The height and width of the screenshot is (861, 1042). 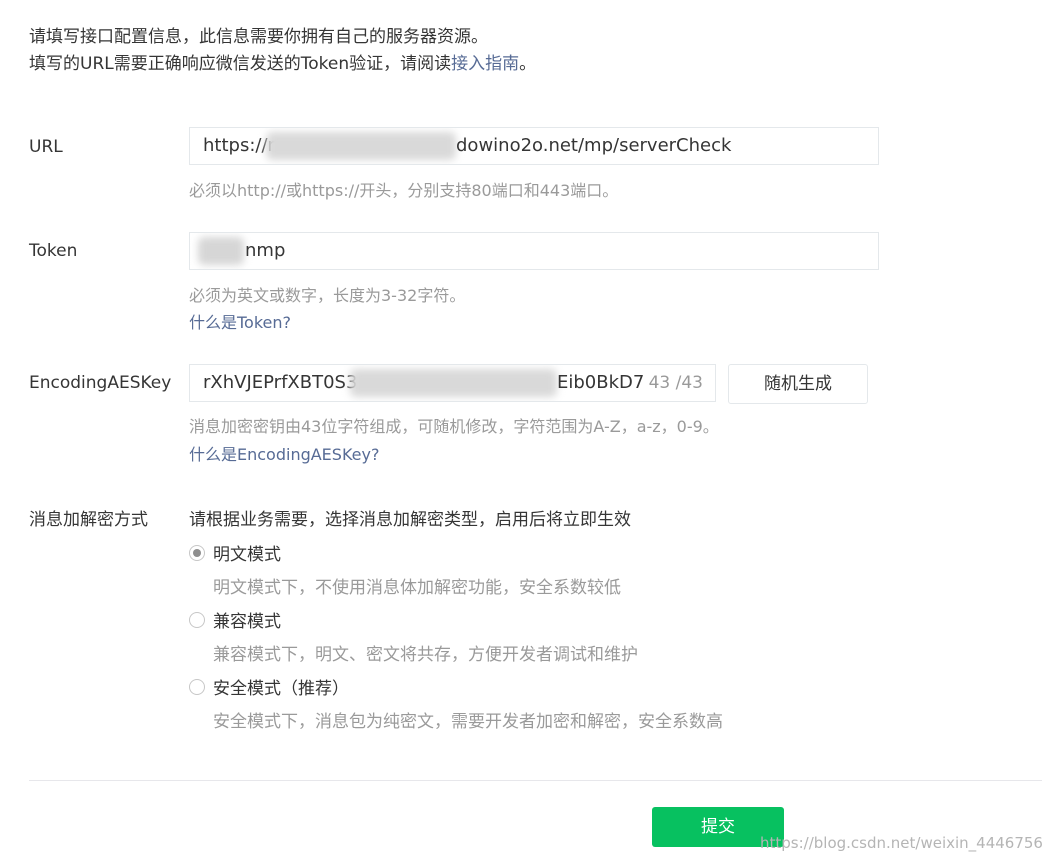 I want to click on radio-plaintext-mode: 明文模式, so click(x=235, y=552).